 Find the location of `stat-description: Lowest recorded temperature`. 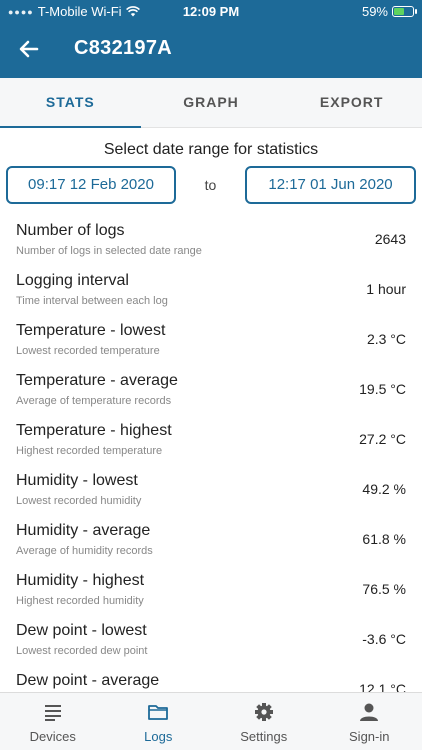

stat-description: Lowest recorded temperature is located at coordinates (88, 351).